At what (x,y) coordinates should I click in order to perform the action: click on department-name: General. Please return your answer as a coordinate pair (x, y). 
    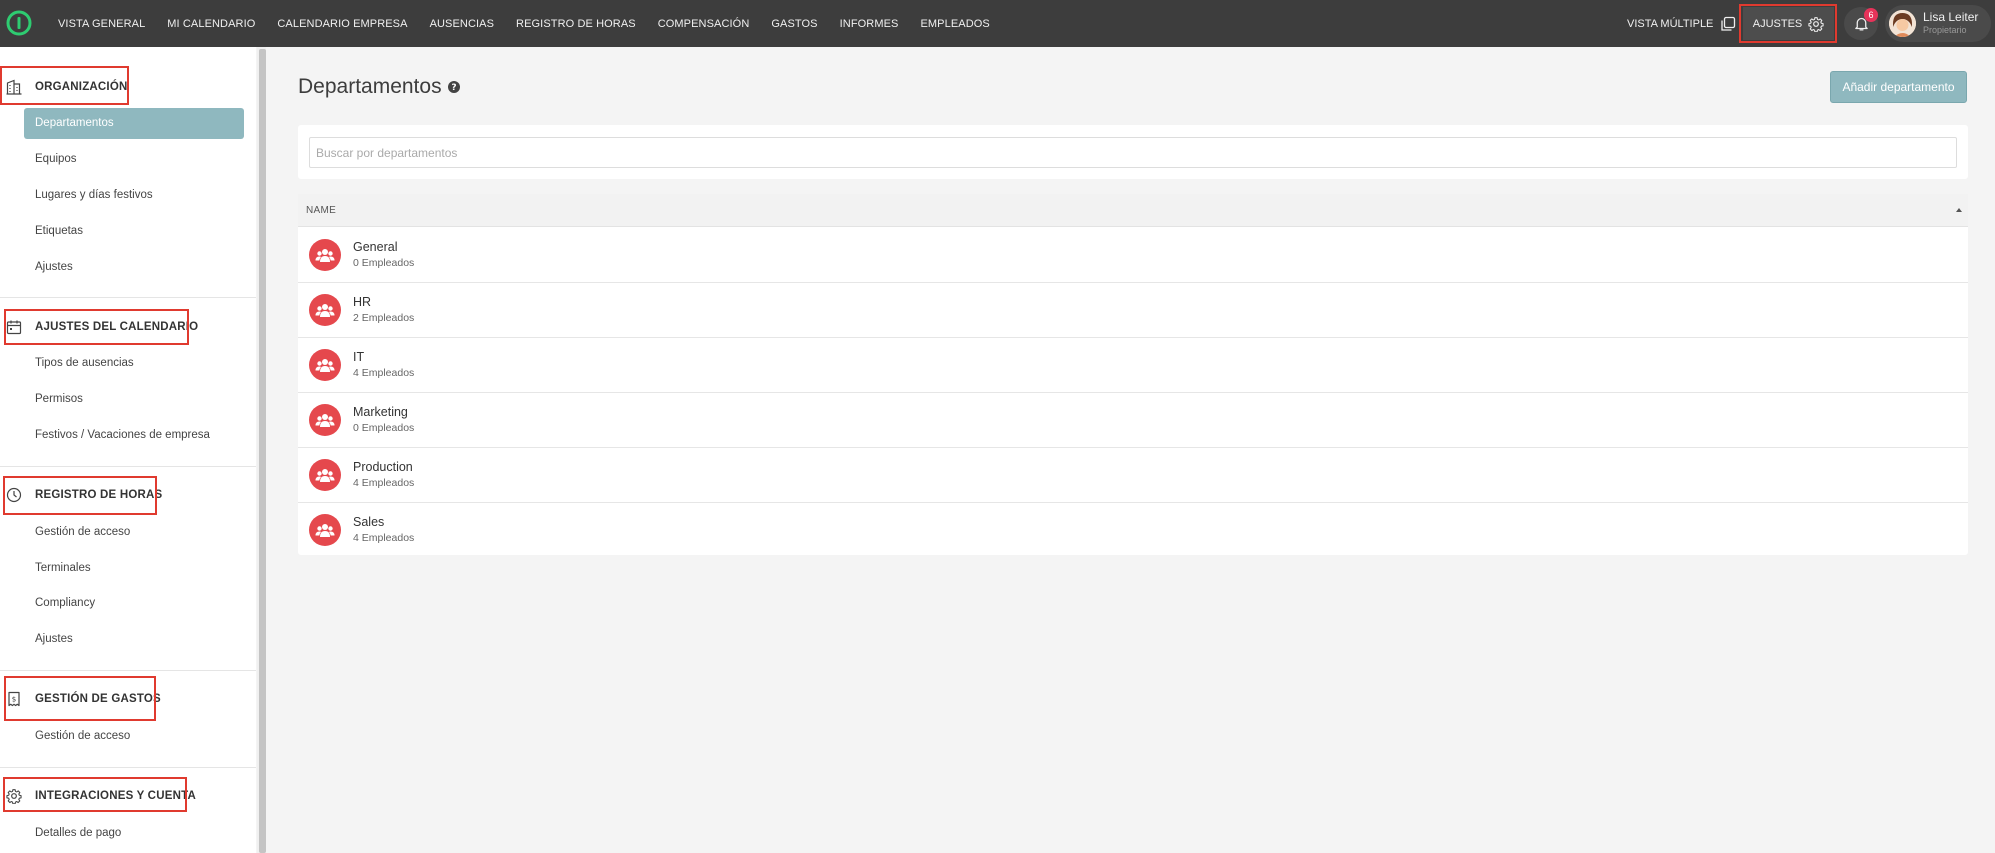
    Looking at the image, I should click on (375, 247).